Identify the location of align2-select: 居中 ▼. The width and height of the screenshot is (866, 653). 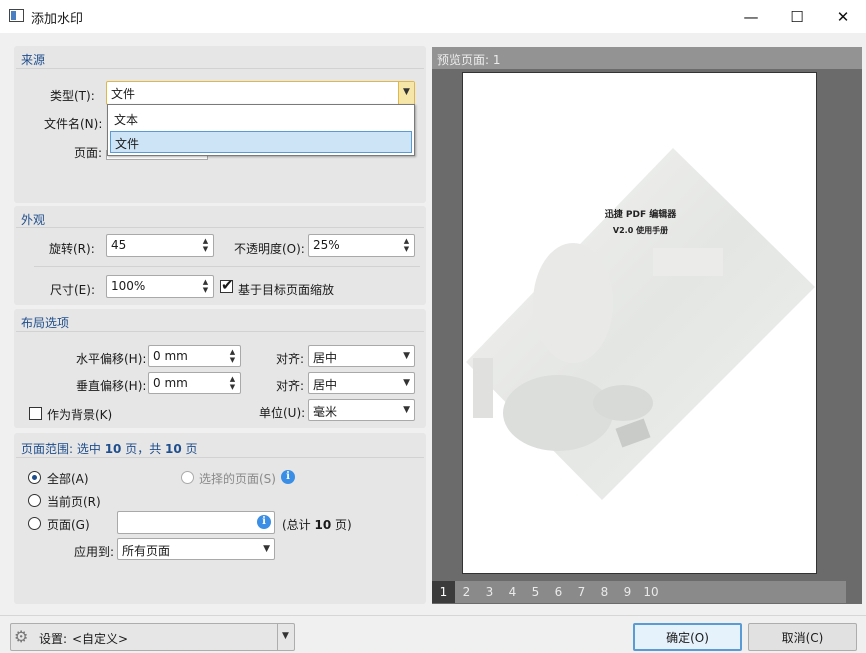
(361, 383).